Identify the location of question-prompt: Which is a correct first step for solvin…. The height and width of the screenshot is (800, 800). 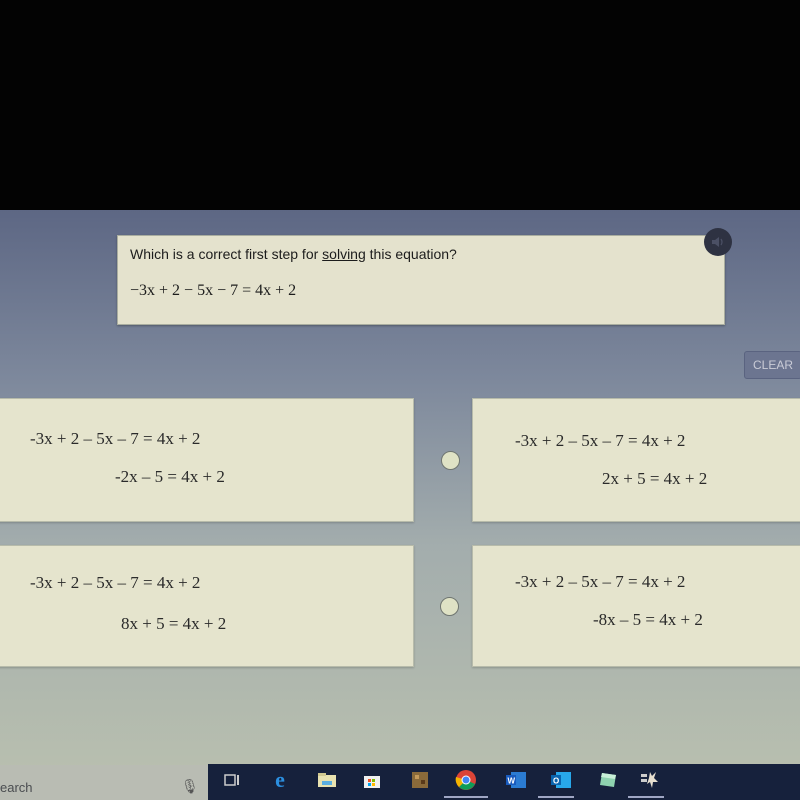
(293, 254).